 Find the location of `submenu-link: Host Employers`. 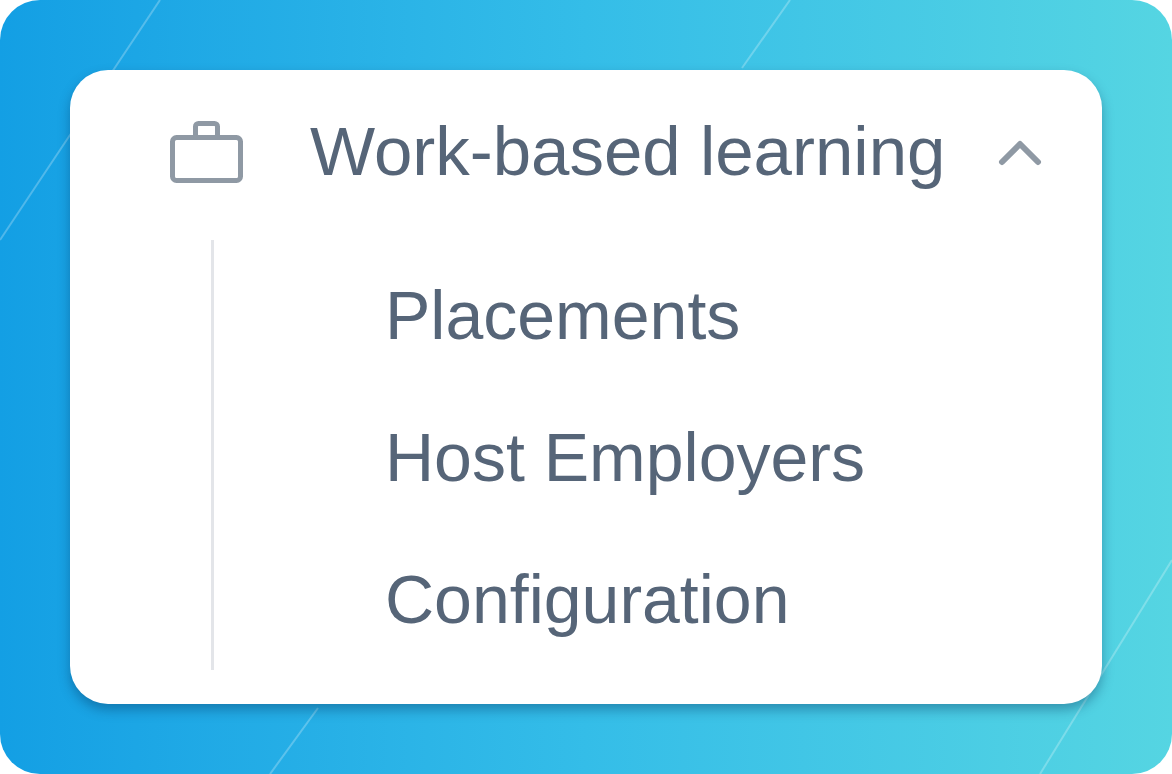

submenu-link: Host Employers is located at coordinates (625, 457).